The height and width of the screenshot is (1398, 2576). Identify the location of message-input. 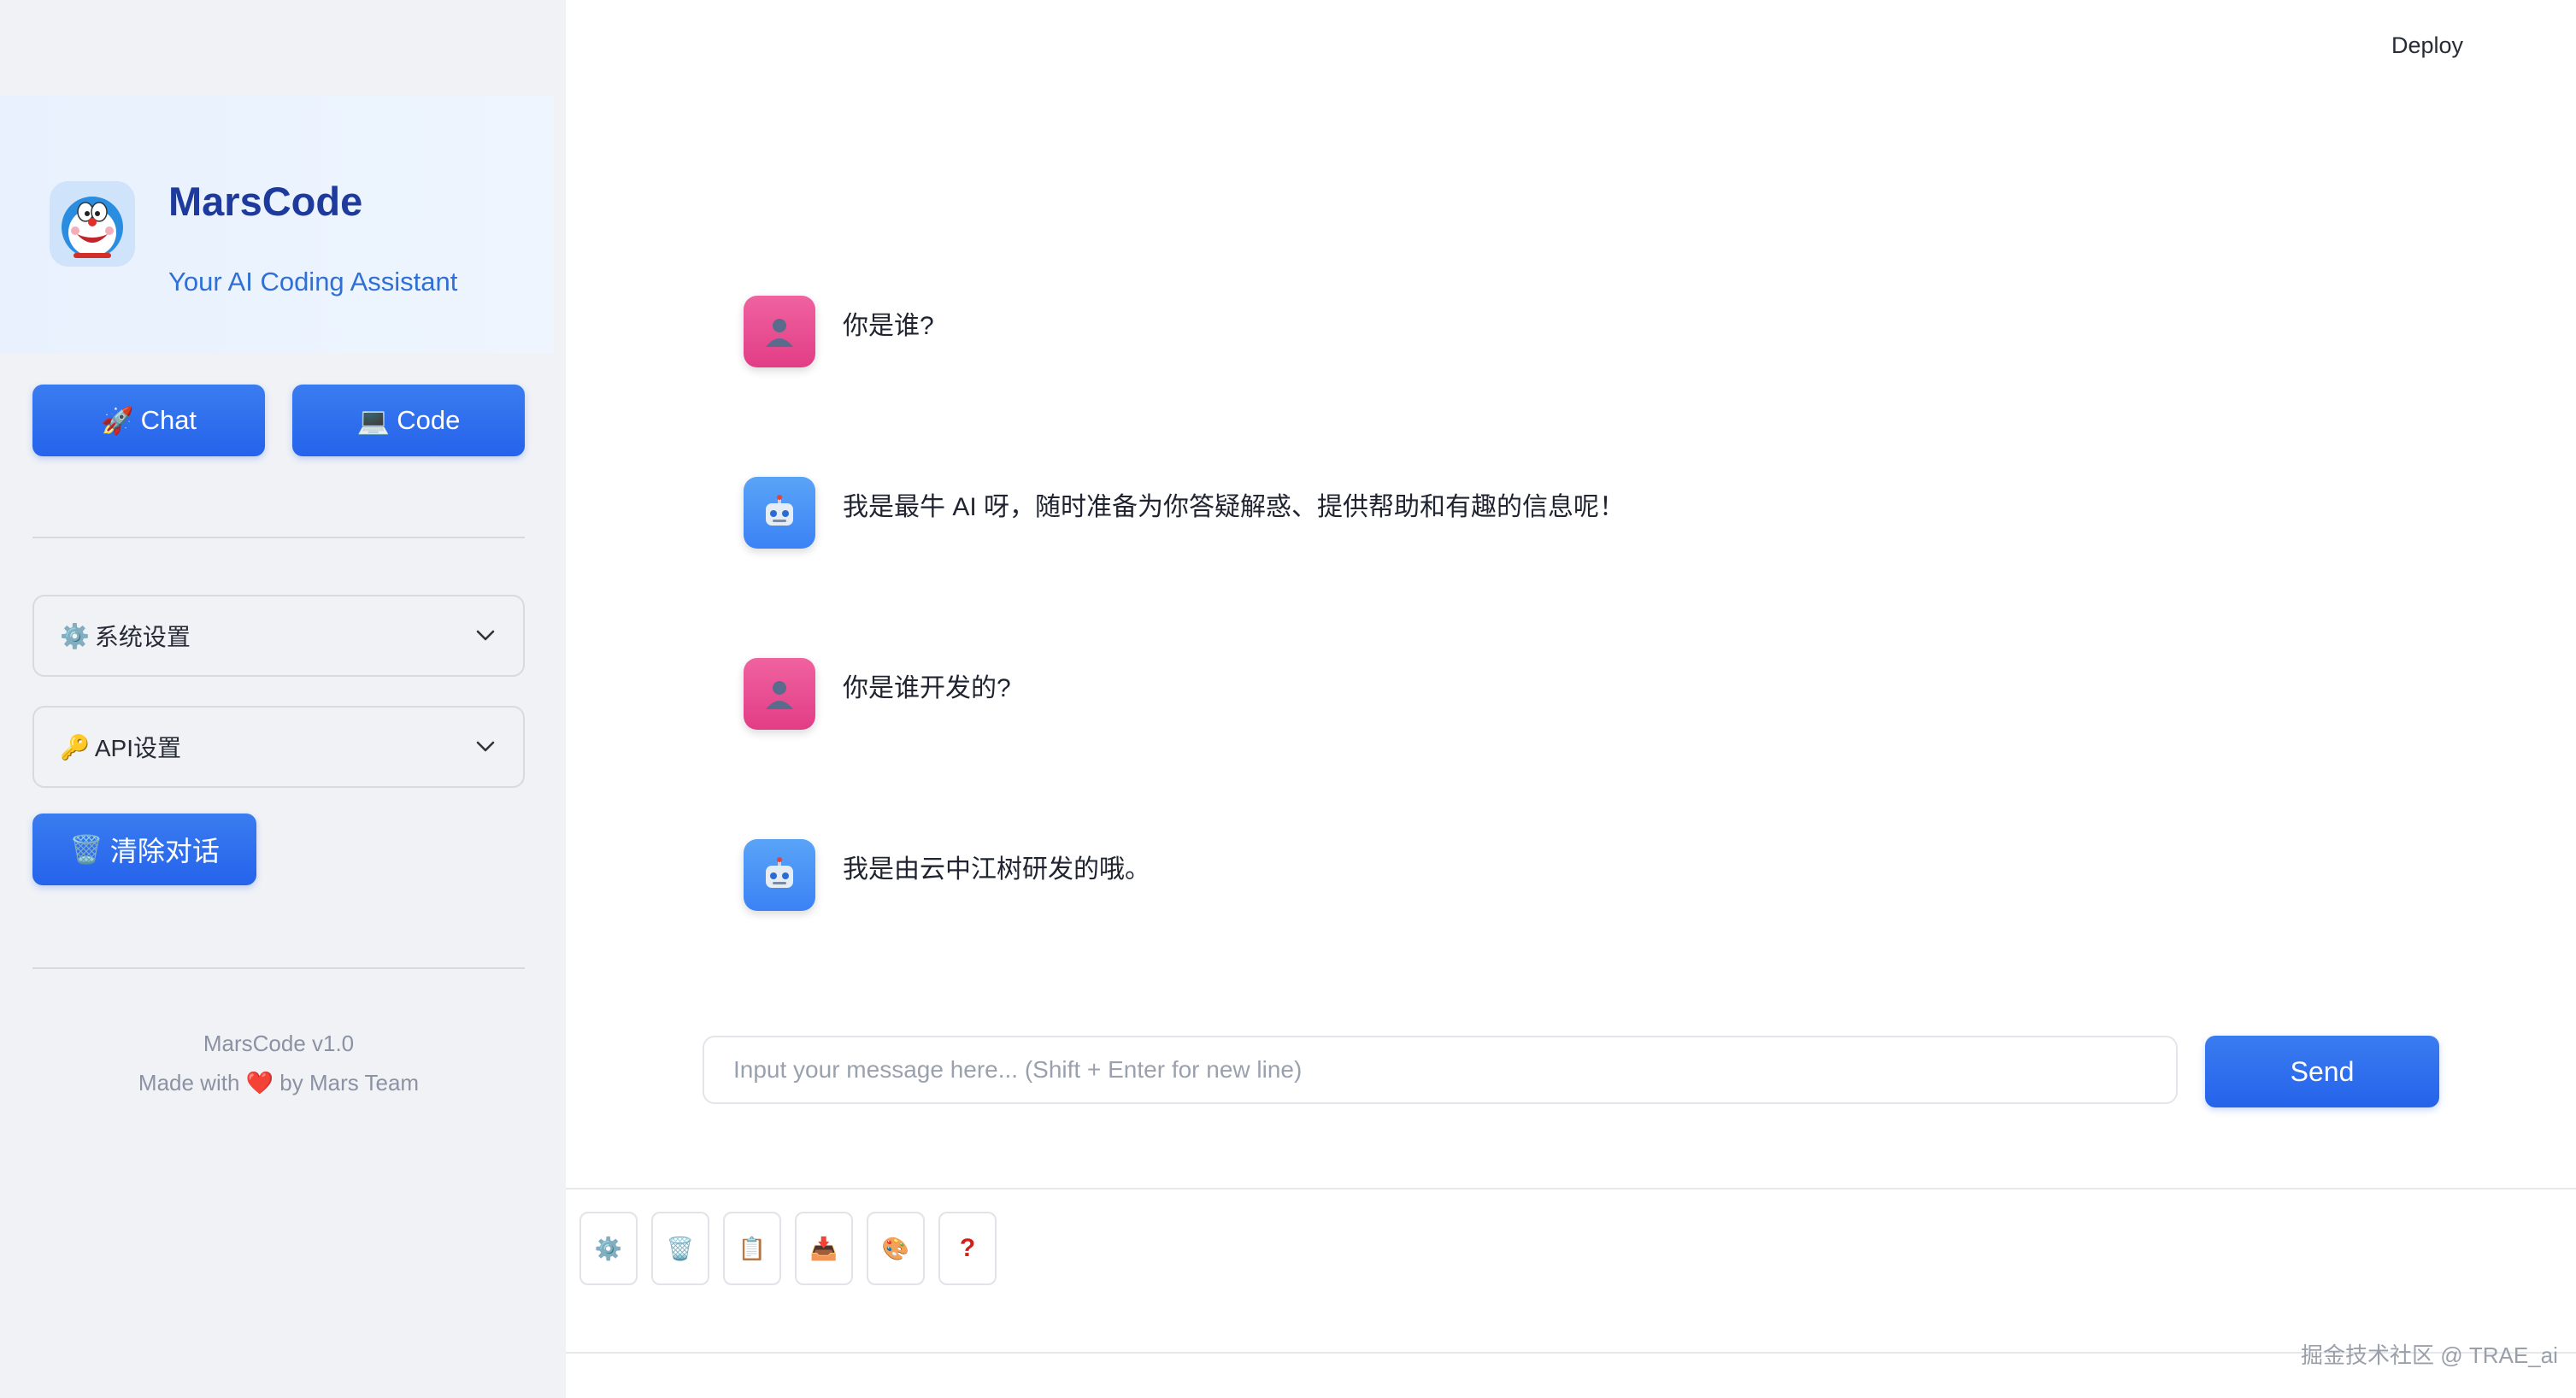
(1440, 1070).